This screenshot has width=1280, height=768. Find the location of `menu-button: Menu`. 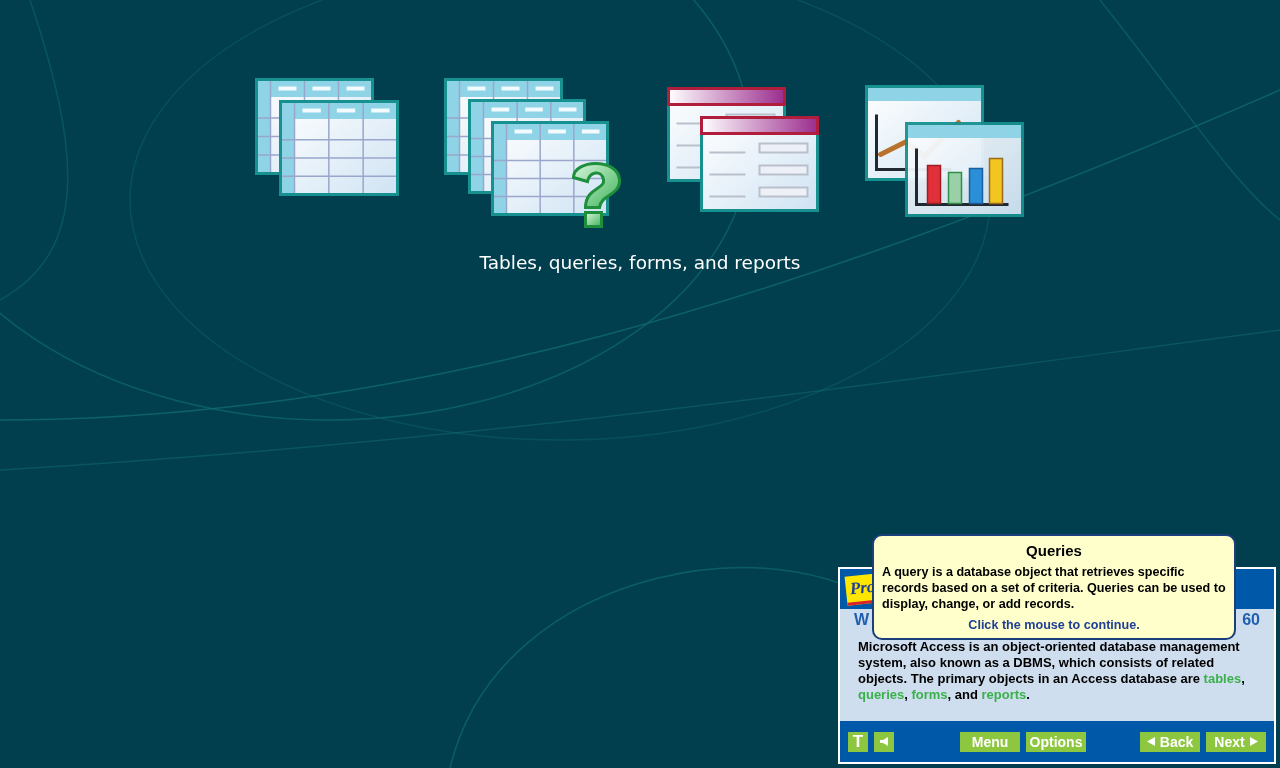

menu-button: Menu is located at coordinates (990, 741).